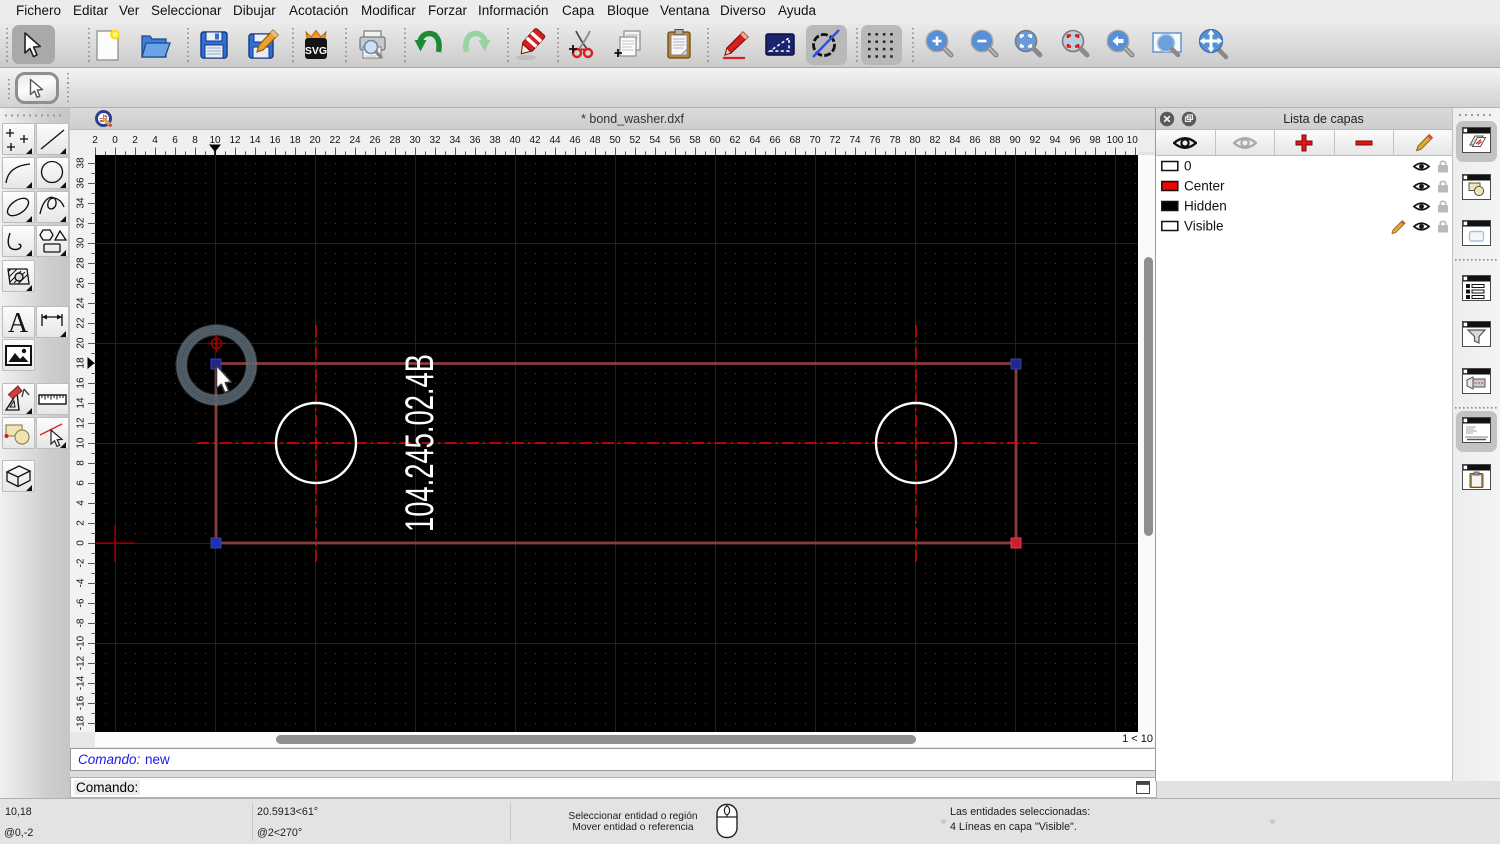 Image resolution: width=1500 pixels, height=844 pixels. Describe the element at coordinates (555, 140) in the screenshot. I see `svg-text: 44` at that location.